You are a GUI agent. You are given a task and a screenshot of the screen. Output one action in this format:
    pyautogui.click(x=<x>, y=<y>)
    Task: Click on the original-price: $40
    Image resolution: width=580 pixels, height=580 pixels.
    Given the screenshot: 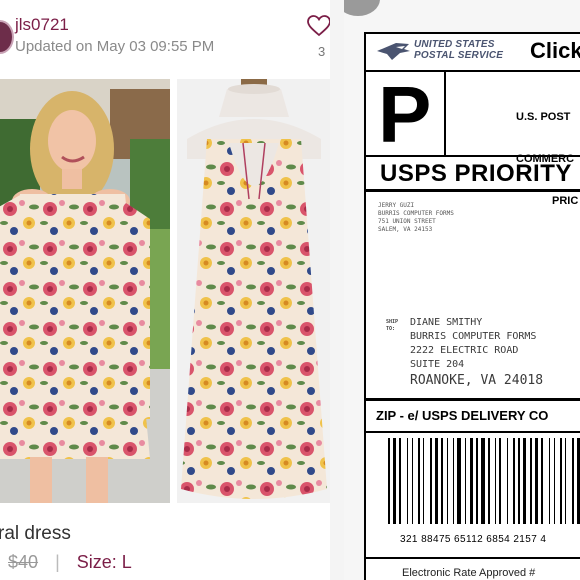 What is the action you would take?
    pyautogui.click(x=23, y=562)
    